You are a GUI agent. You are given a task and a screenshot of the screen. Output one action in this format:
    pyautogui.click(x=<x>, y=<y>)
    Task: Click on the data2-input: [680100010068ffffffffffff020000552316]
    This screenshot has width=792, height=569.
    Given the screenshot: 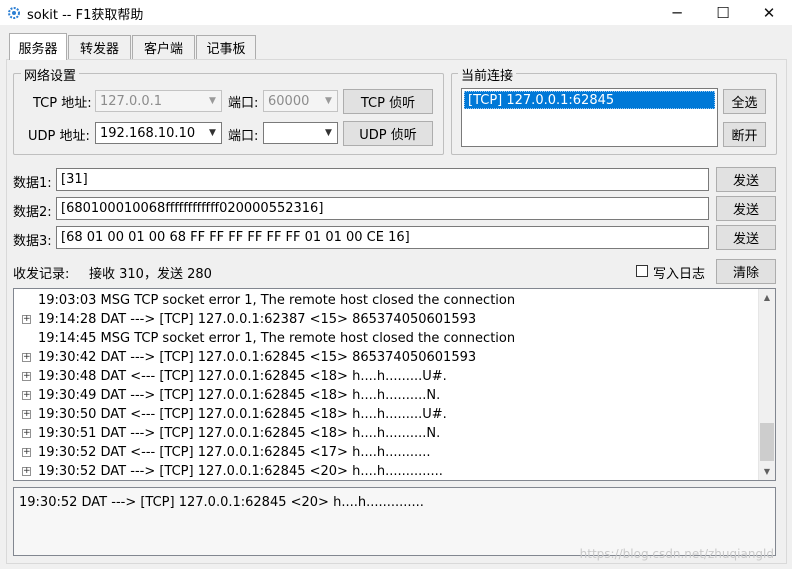 What is the action you would take?
    pyautogui.click(x=382, y=208)
    